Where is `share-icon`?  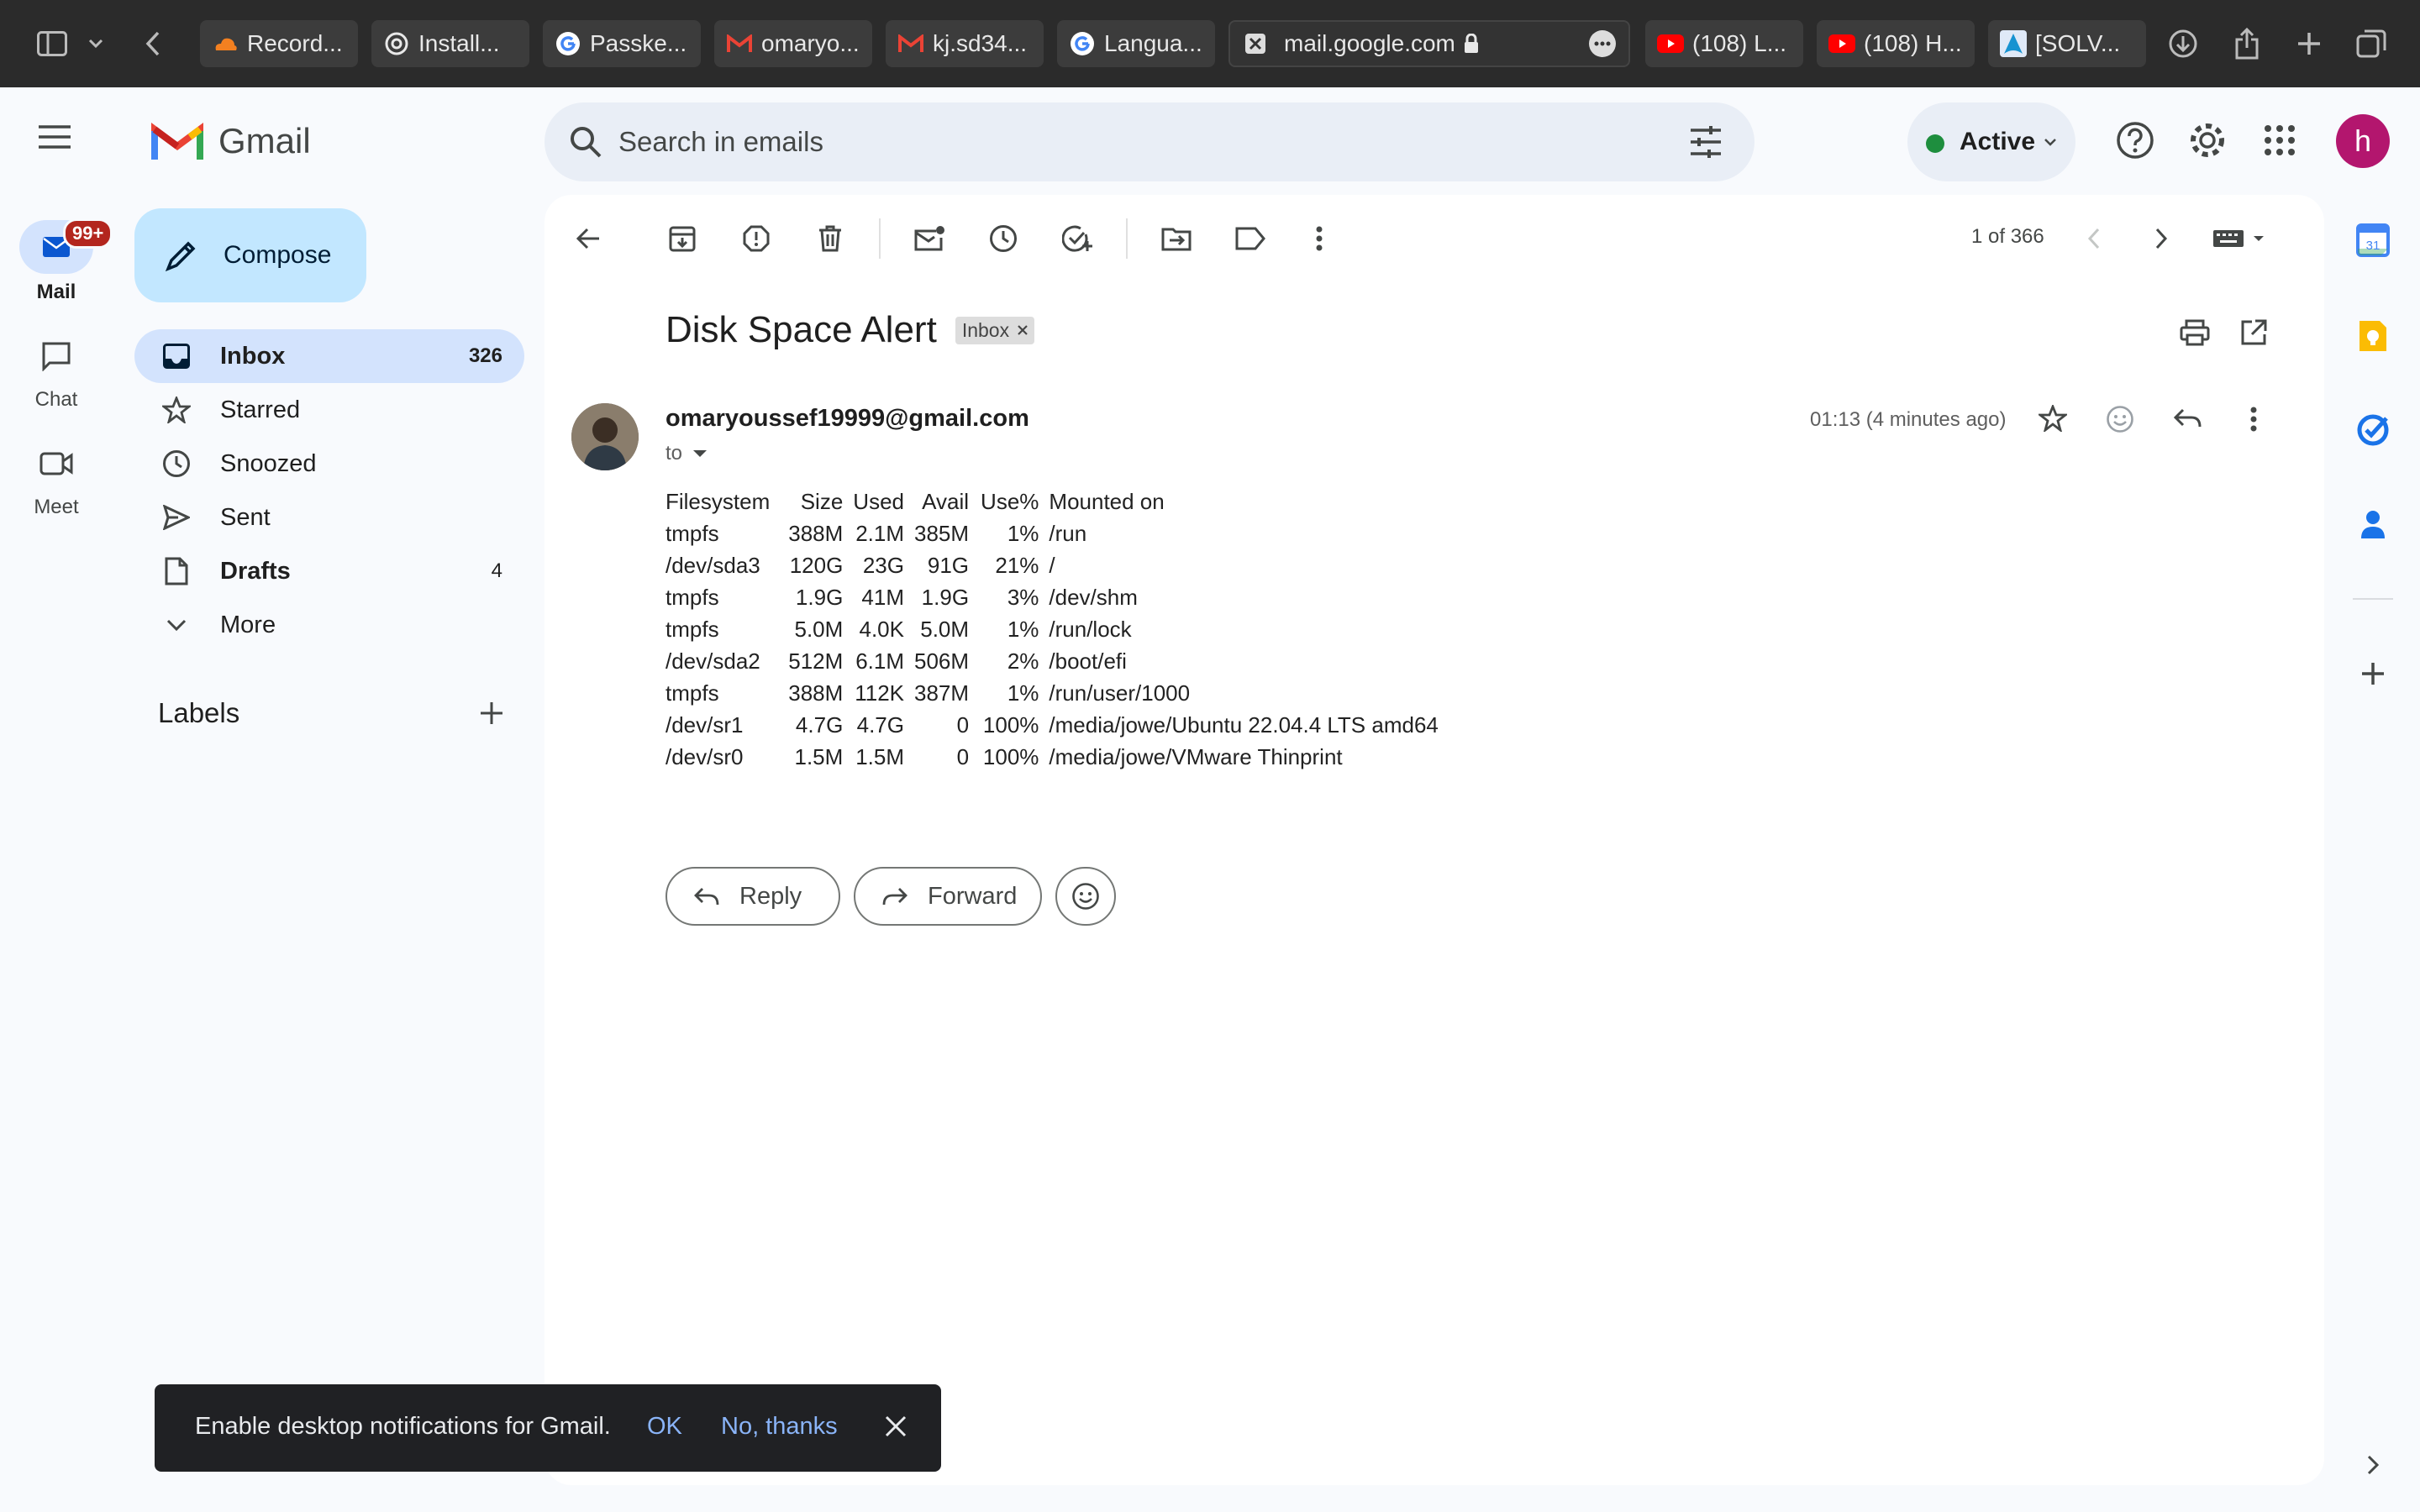
share-icon is located at coordinates (2246, 43).